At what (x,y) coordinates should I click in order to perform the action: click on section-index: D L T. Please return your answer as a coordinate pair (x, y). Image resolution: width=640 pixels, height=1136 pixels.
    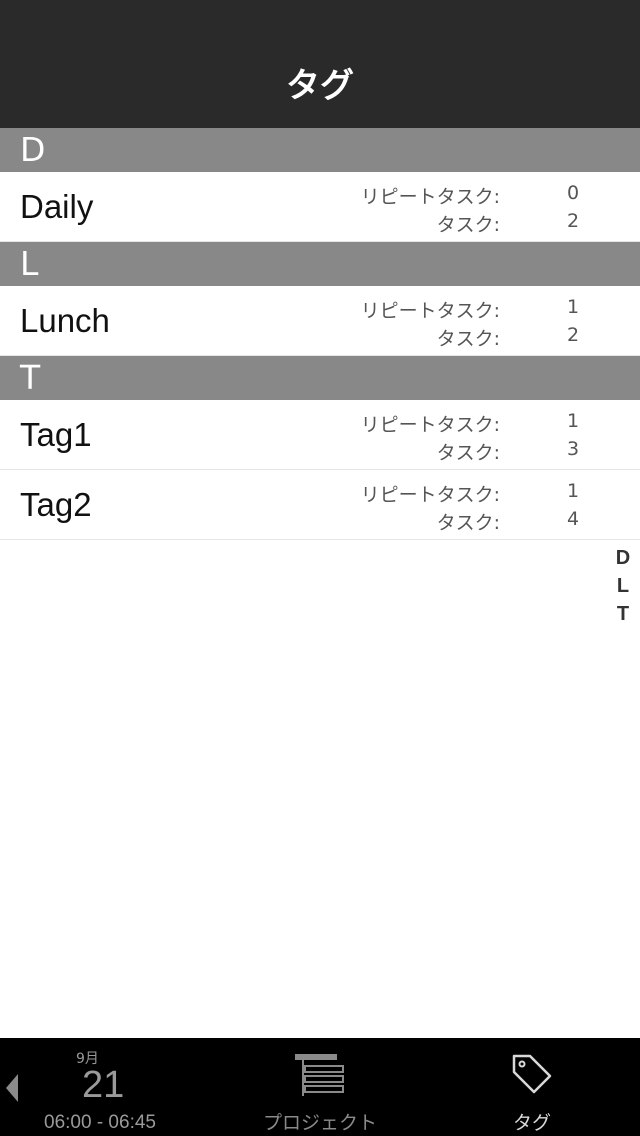
    Looking at the image, I should click on (623, 586).